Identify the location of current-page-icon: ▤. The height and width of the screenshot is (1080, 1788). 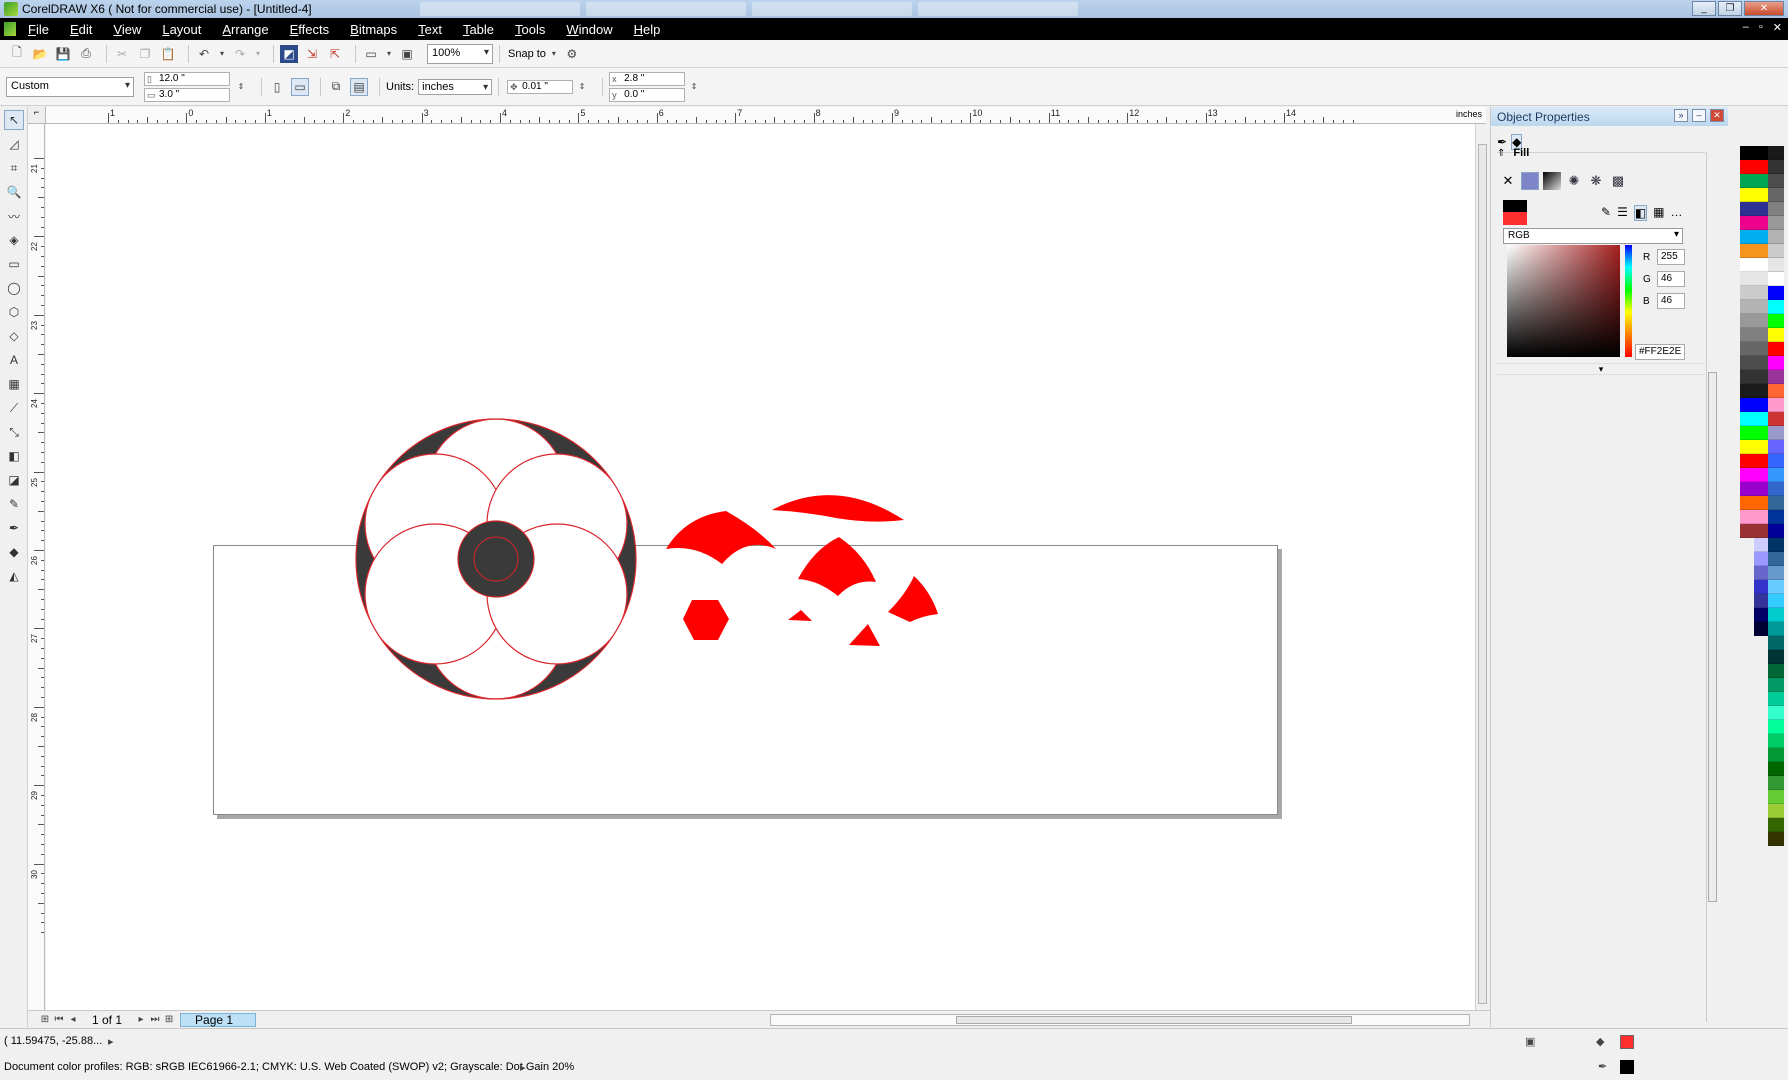
(359, 86).